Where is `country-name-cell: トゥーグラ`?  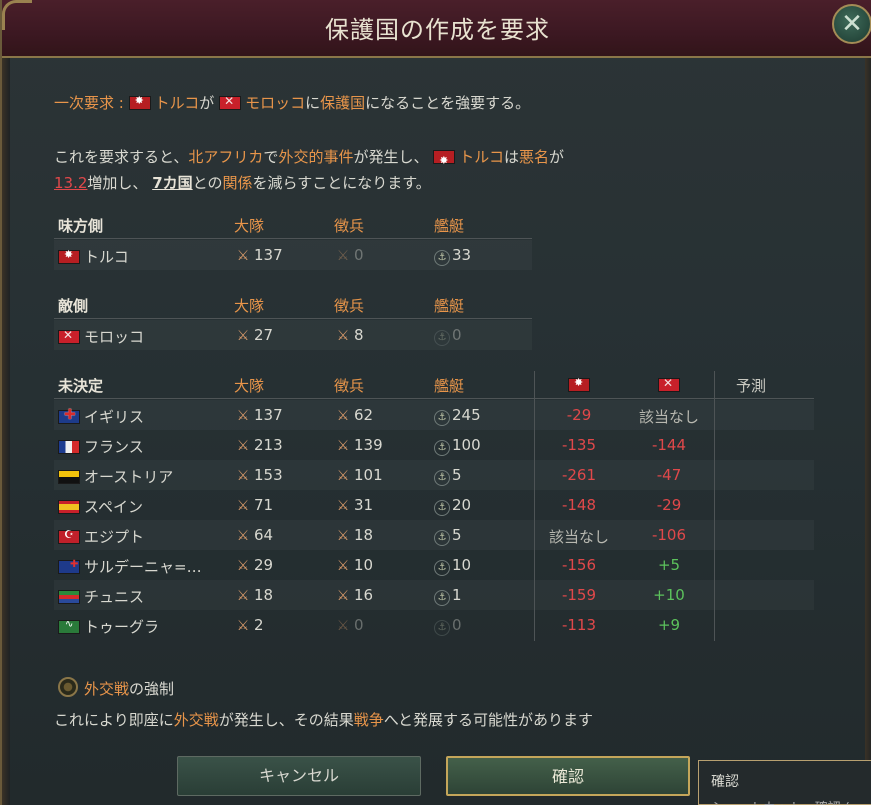 country-name-cell: トゥーグラ is located at coordinates (108, 626).